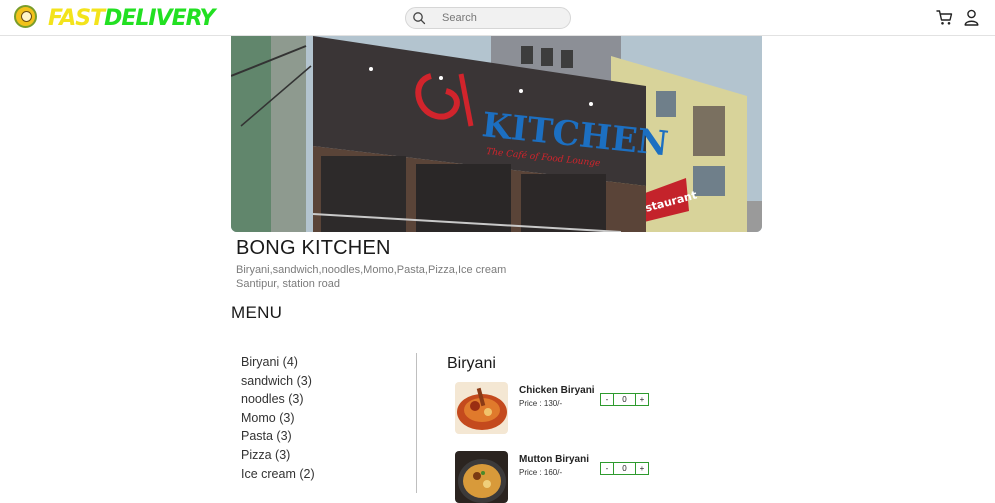 The image size is (995, 503). Describe the element at coordinates (971, 17) in the screenshot. I see `user-icon` at that location.